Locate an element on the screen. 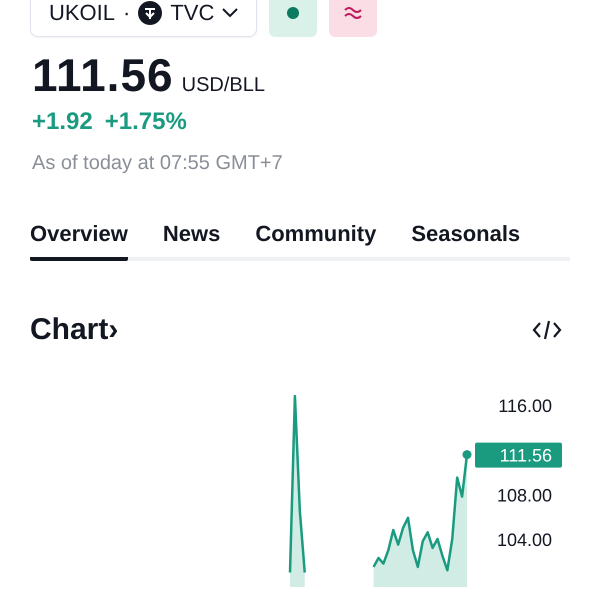  wave-button is located at coordinates (353, 18).